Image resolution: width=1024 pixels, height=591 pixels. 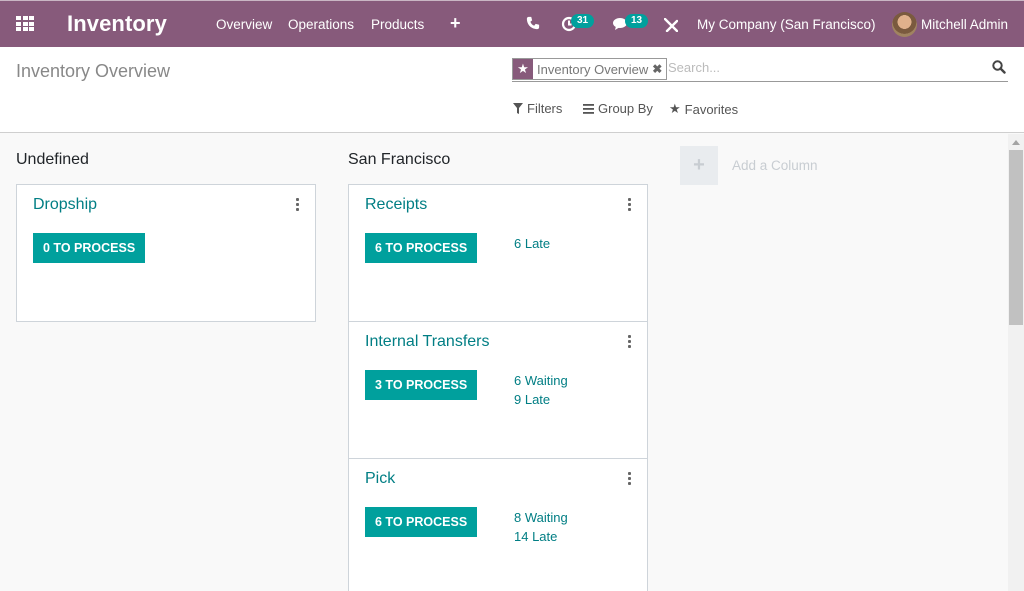 I want to click on late-link: 6 Late, so click(x=532, y=243).